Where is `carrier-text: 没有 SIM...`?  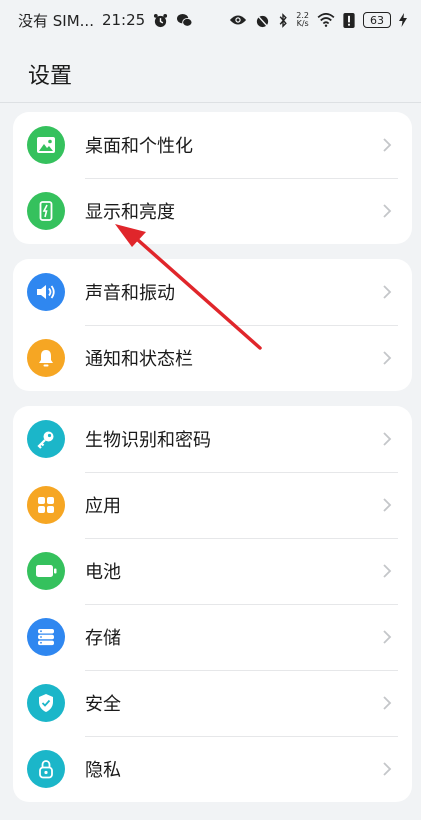
carrier-text: 没有 SIM... is located at coordinates (56, 20).